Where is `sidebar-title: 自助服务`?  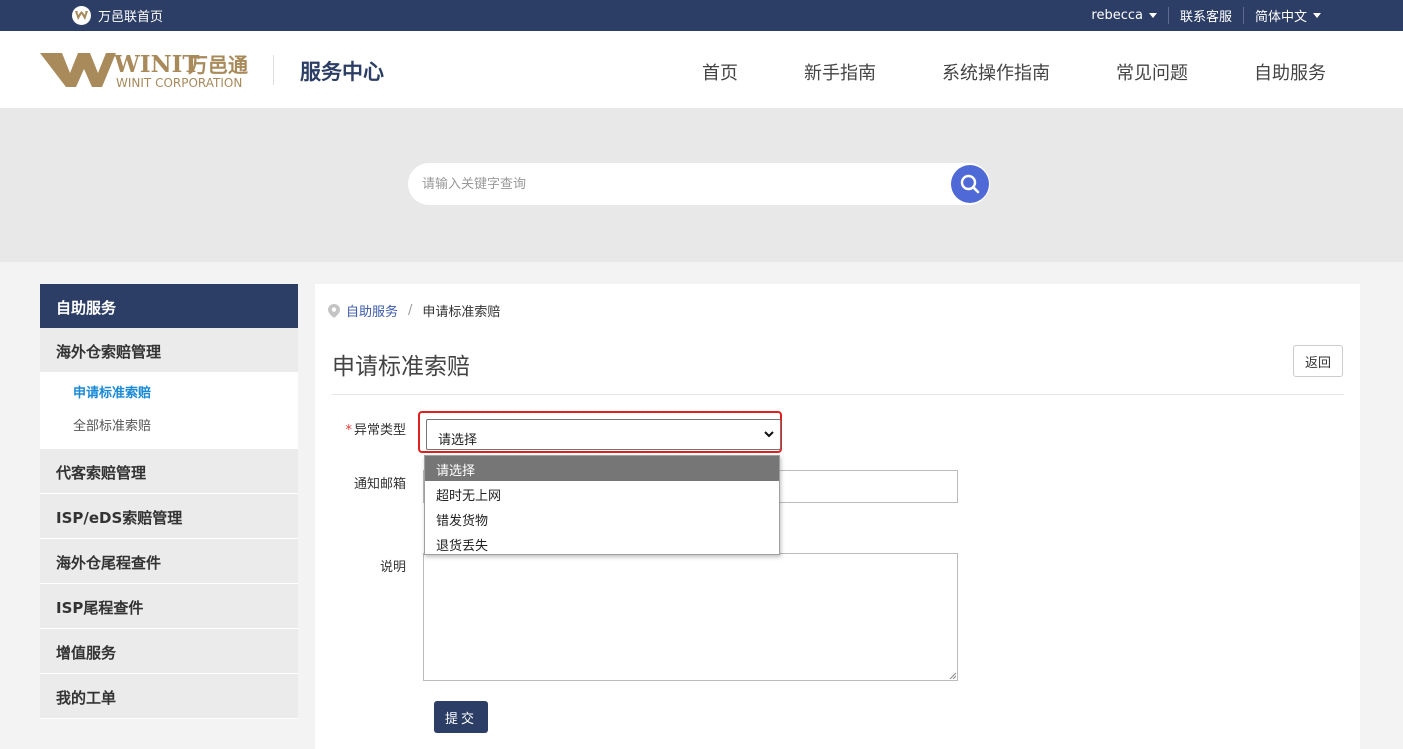 sidebar-title: 自助服务 is located at coordinates (169, 306).